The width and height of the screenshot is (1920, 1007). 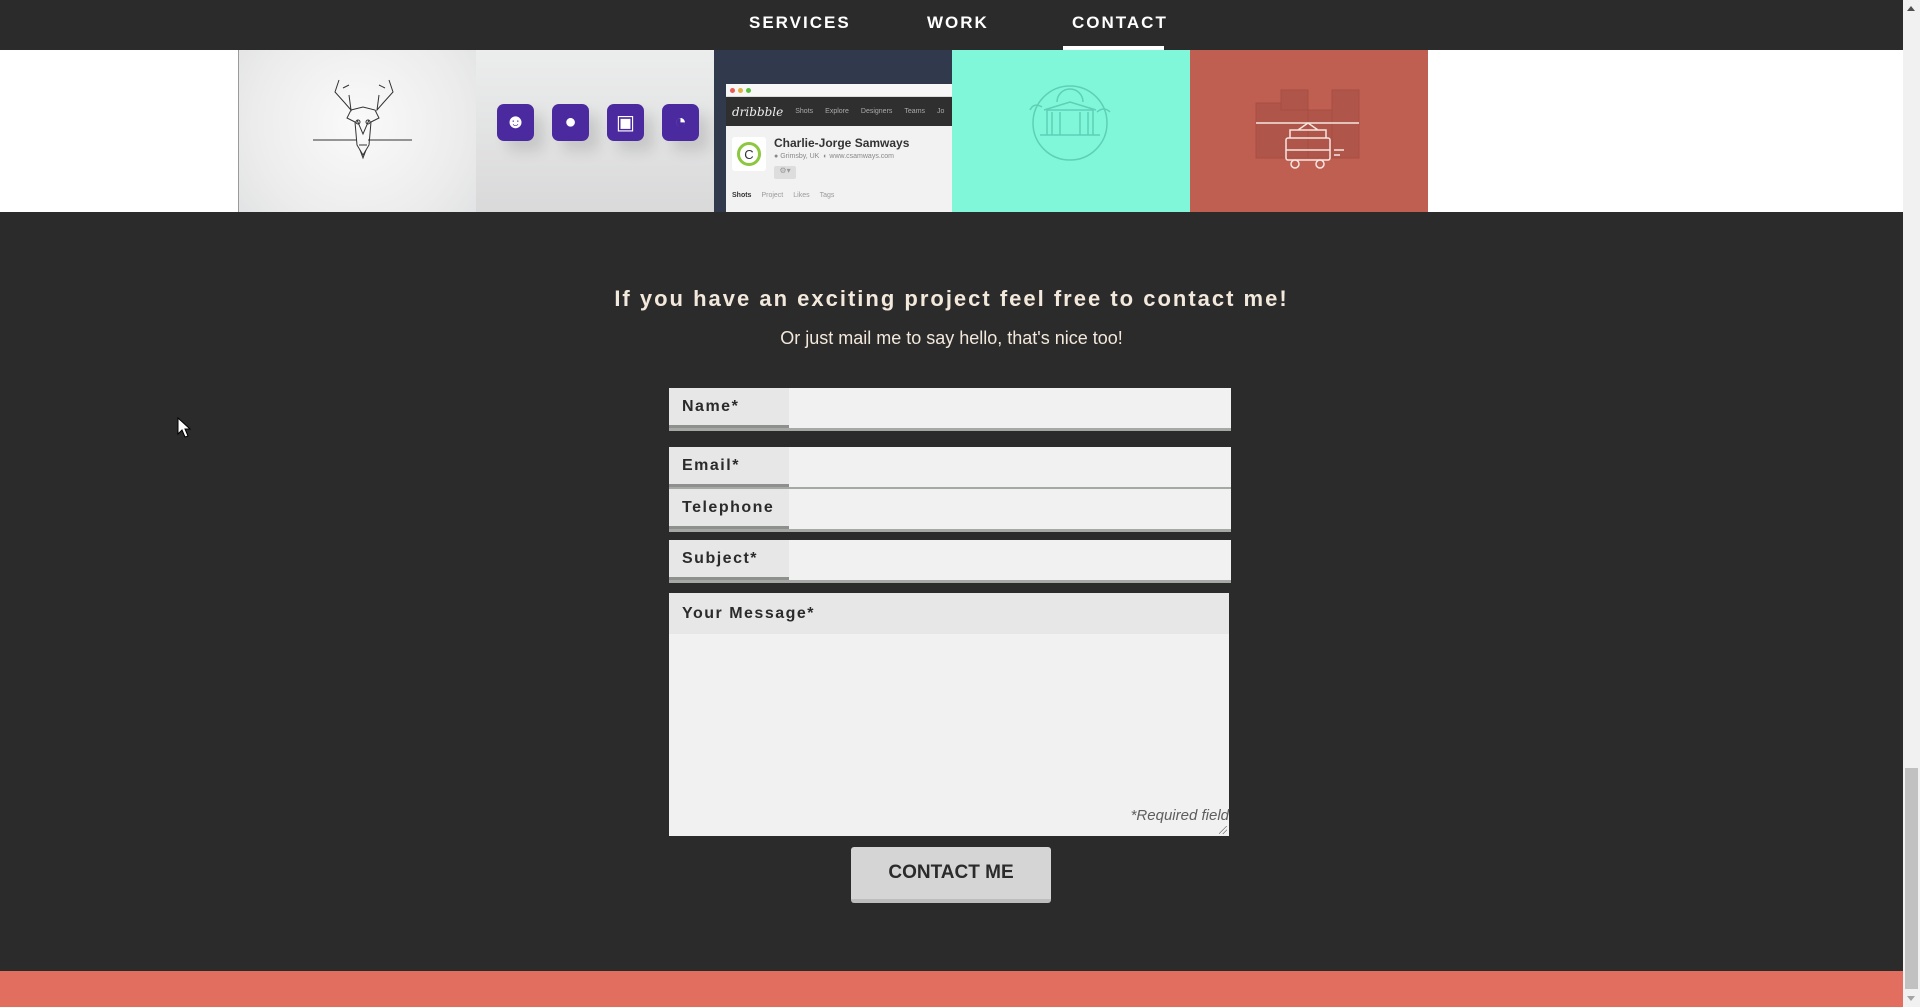 I want to click on active-nav-indicator, so click(x=1113, y=48).